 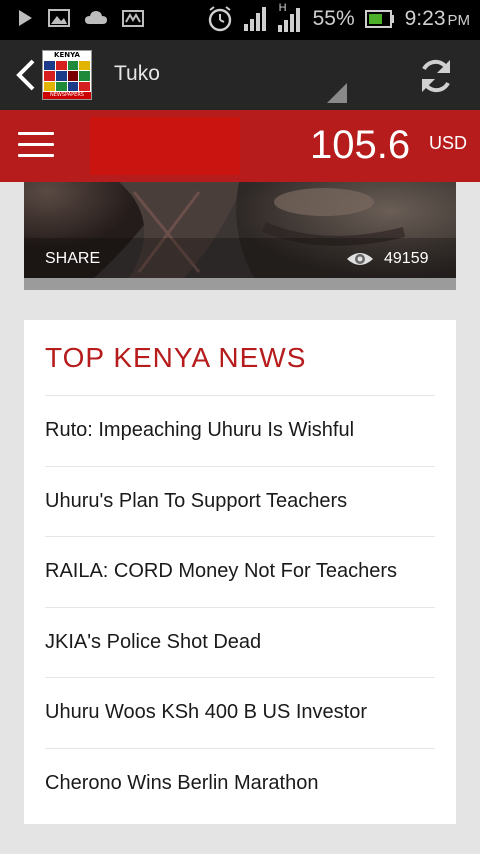 What do you see at coordinates (26, 75) in the screenshot?
I see `back-icon` at bounding box center [26, 75].